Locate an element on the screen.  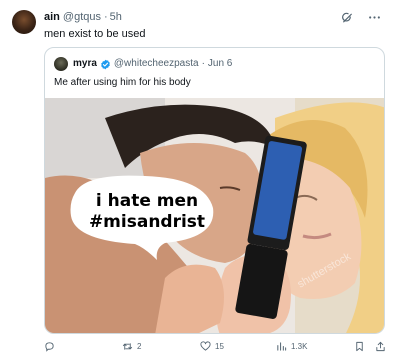
quoted-author-name: myra is located at coordinates (85, 64).